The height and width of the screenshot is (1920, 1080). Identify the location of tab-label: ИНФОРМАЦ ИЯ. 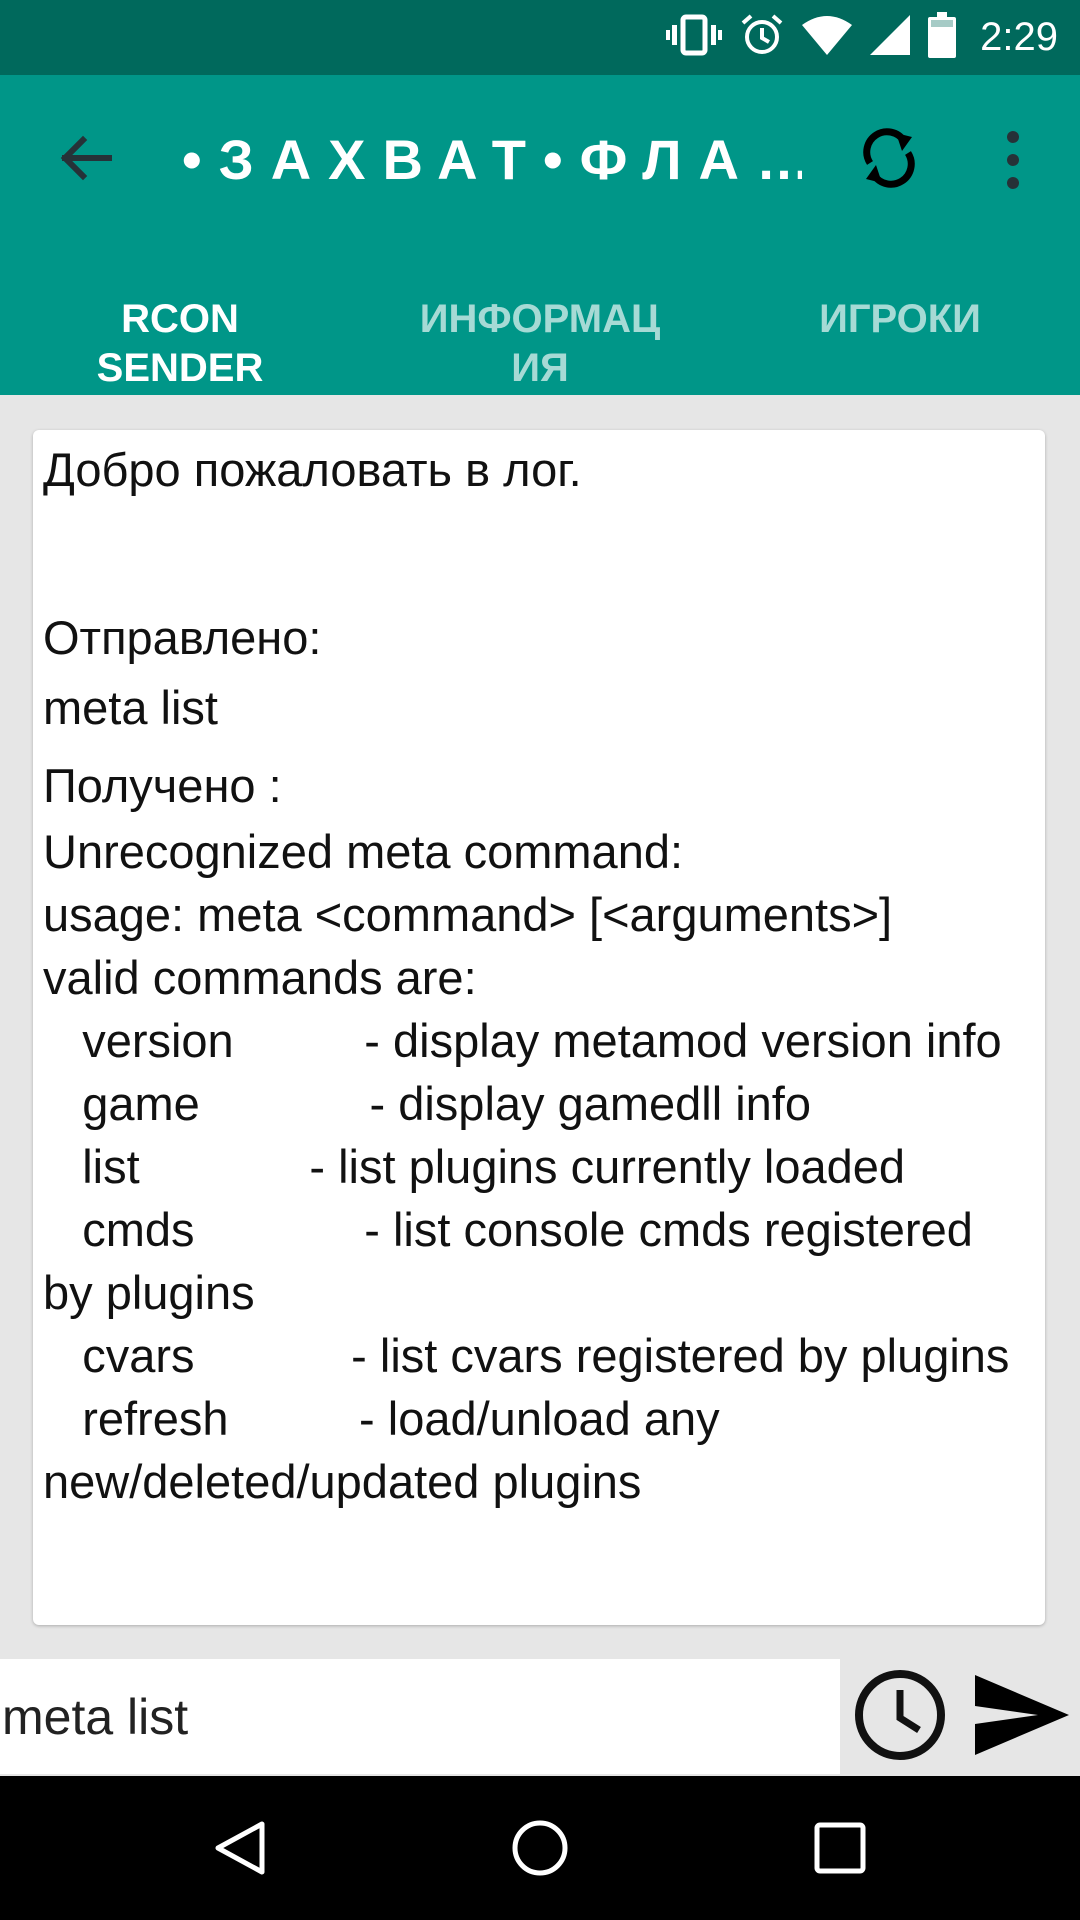
(540, 343).